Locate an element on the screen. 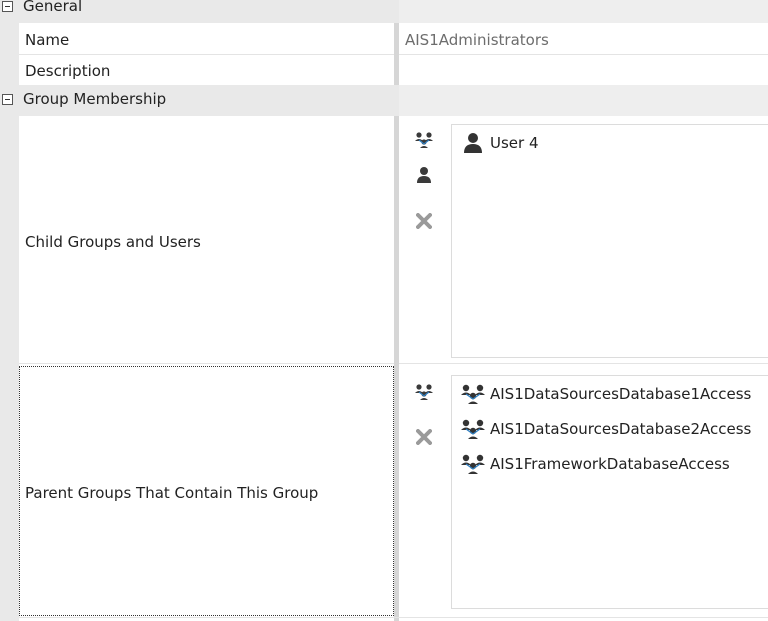 The width and height of the screenshot is (768, 621). add-user-button is located at coordinates (424, 175).